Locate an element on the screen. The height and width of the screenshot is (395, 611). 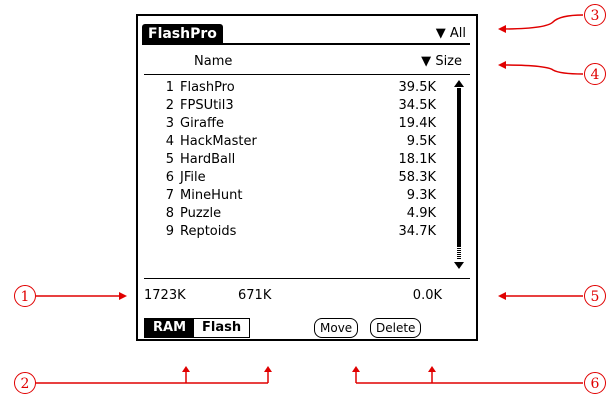
arrow-3-line is located at coordinates (541, 22).